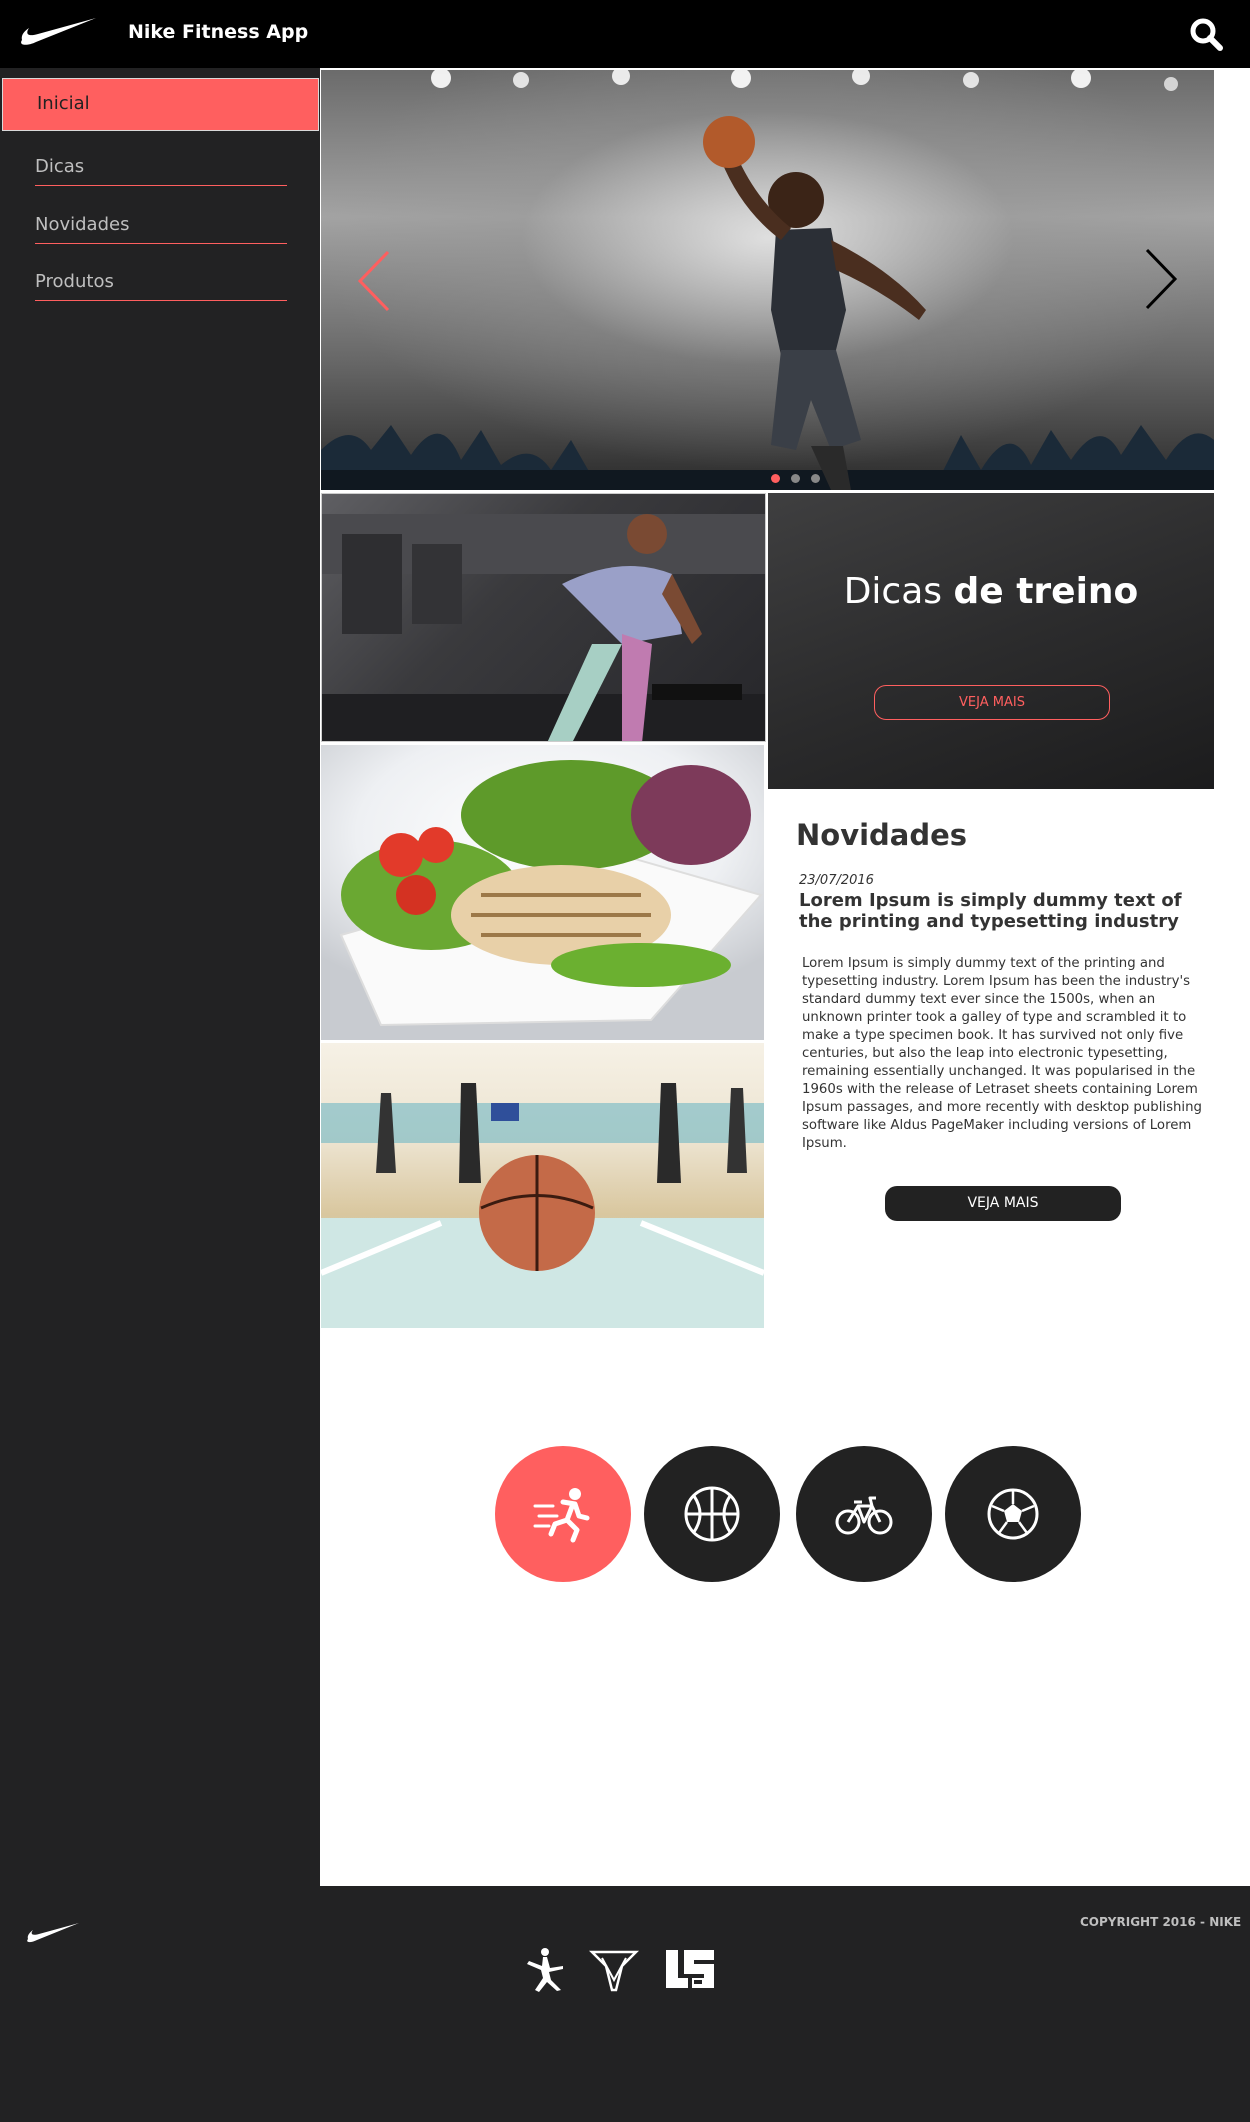  What do you see at coordinates (1003, 1203) in the screenshot?
I see `news-see-more-button: VEJA MAIS` at bounding box center [1003, 1203].